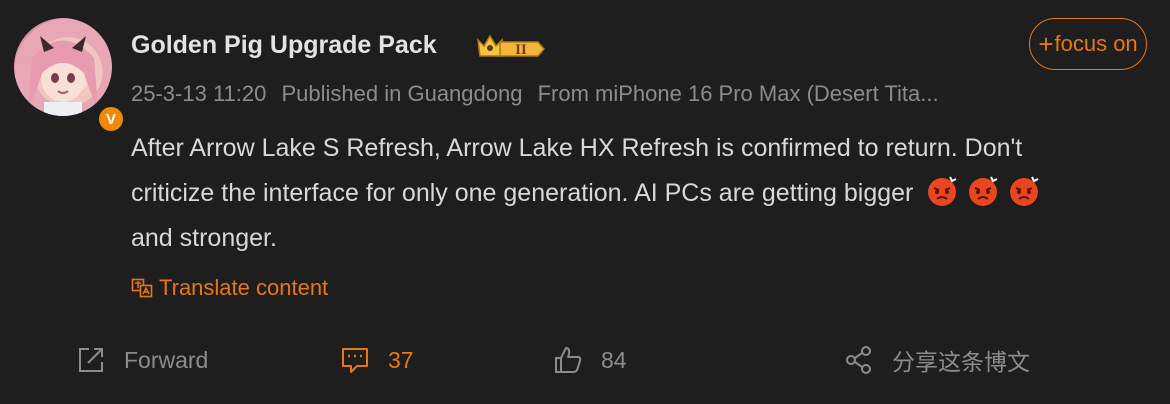  What do you see at coordinates (401, 359) in the screenshot?
I see `comment-count: 37` at bounding box center [401, 359].